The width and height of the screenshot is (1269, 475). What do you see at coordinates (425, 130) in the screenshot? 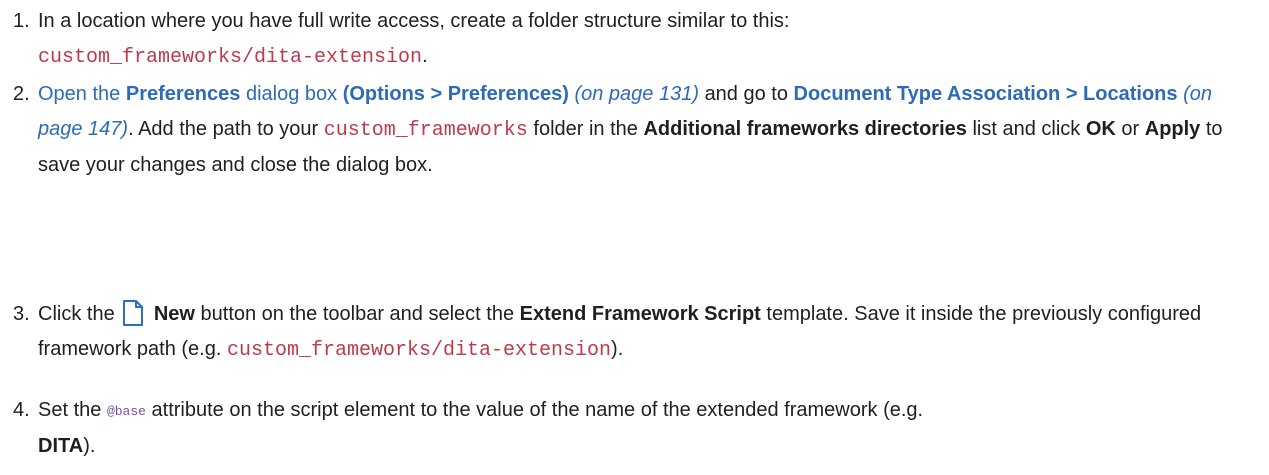
I see `folder-name-code: custom_frameworks` at bounding box center [425, 130].